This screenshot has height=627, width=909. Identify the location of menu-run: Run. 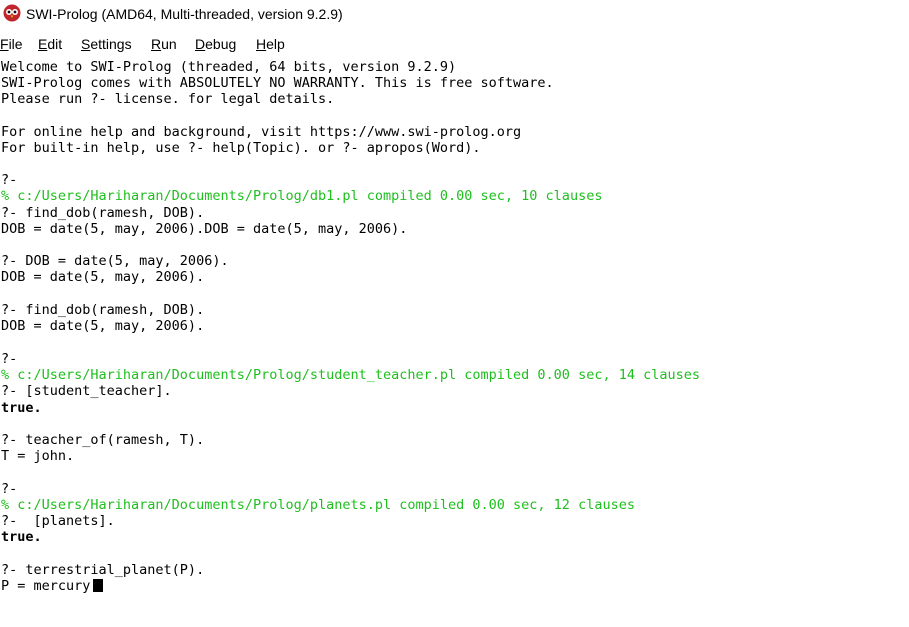
(164, 44).